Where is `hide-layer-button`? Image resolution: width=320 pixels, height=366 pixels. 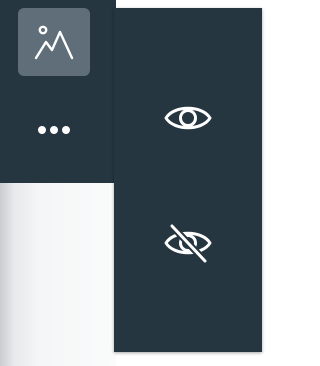
hide-layer-button is located at coordinates (188, 243).